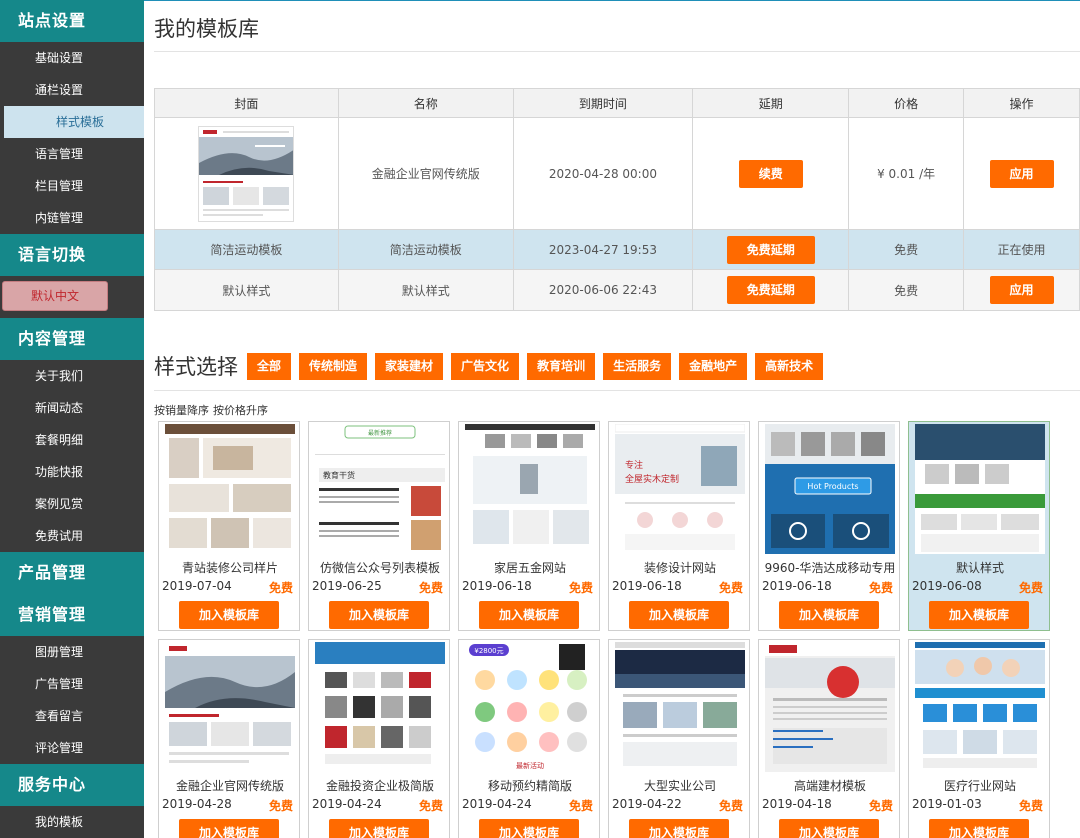 This screenshot has width=1080, height=838. What do you see at coordinates (979, 786) in the screenshot?
I see `template-name: 医疗行业网站` at bounding box center [979, 786].